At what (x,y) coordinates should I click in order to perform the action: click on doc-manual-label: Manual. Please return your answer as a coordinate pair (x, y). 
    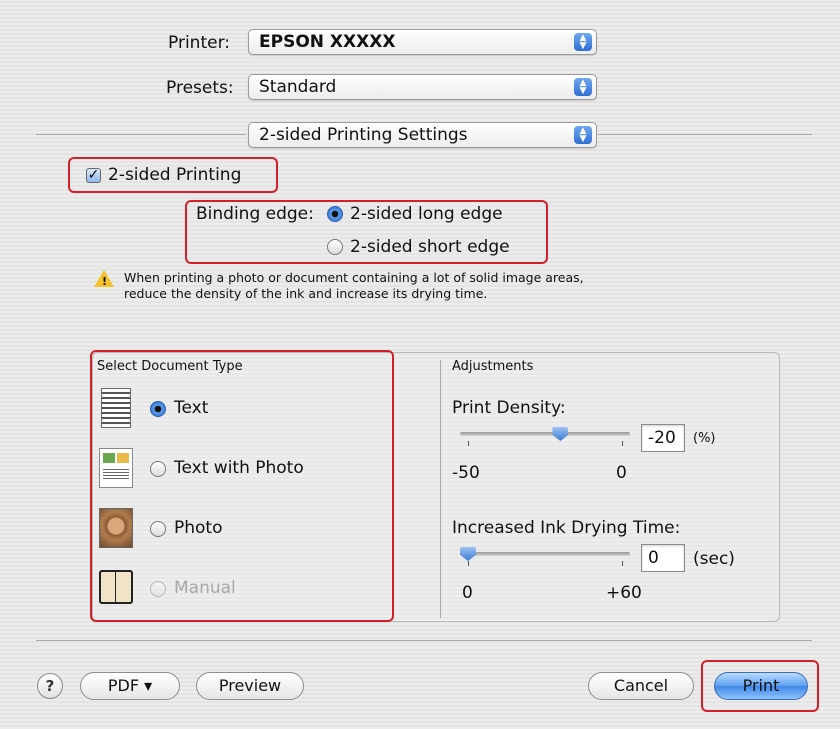
    Looking at the image, I should click on (205, 588).